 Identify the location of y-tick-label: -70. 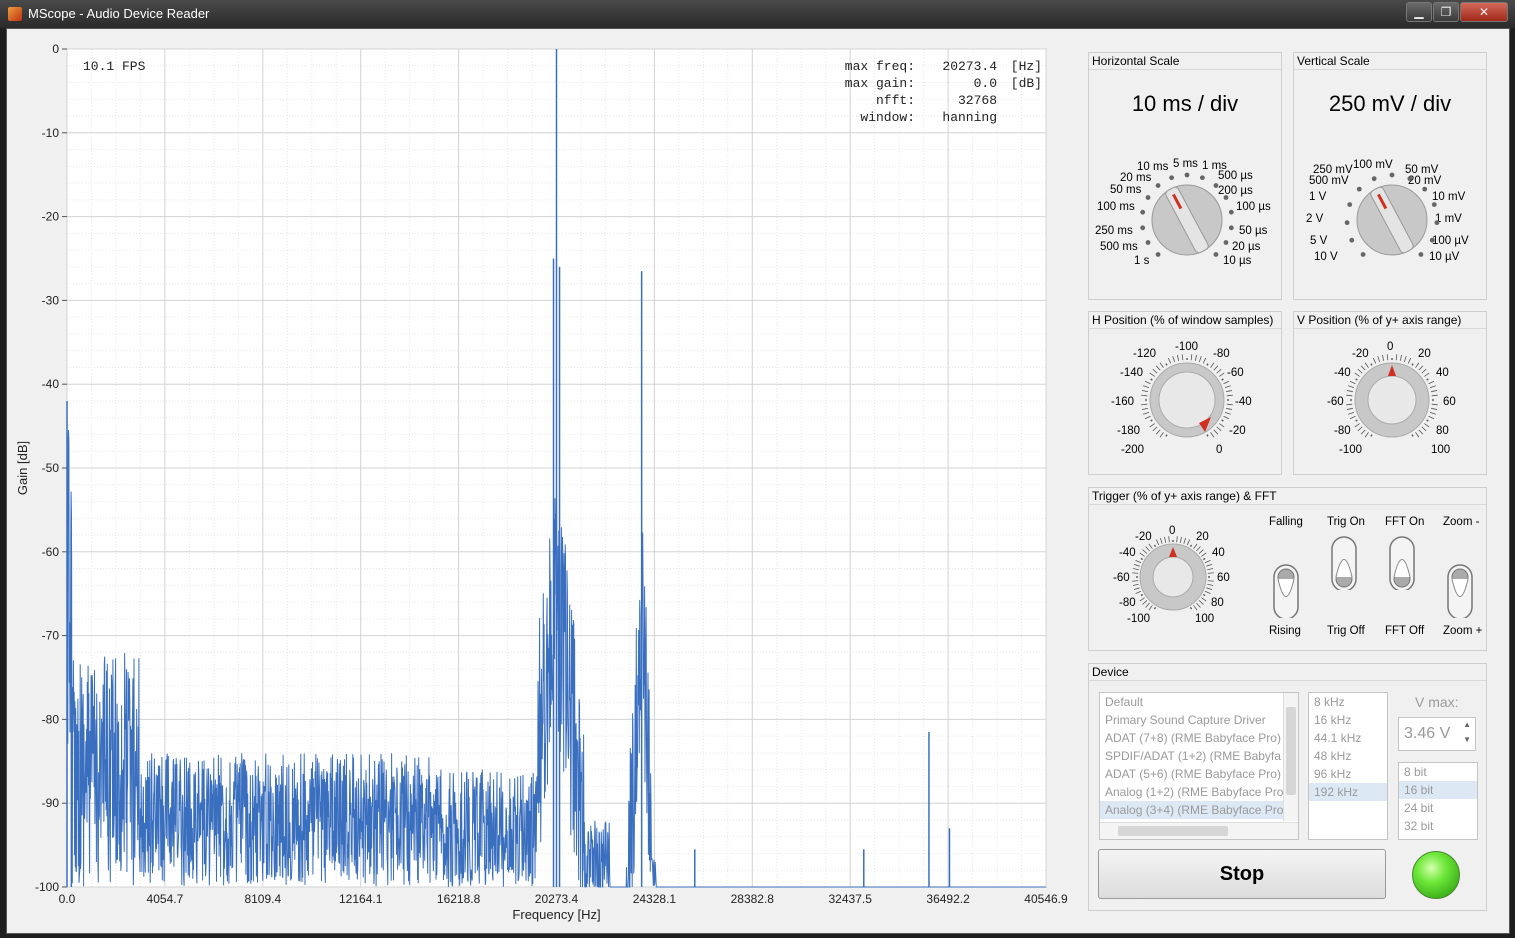
(51, 636).